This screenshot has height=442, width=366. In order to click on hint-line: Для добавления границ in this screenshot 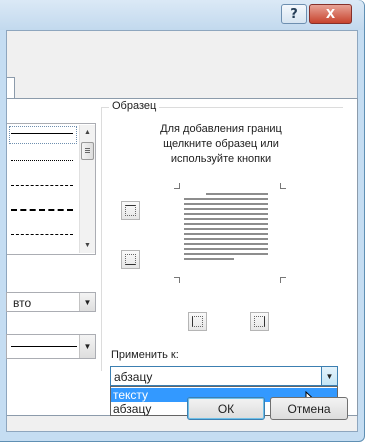, I will do `click(221, 129)`.